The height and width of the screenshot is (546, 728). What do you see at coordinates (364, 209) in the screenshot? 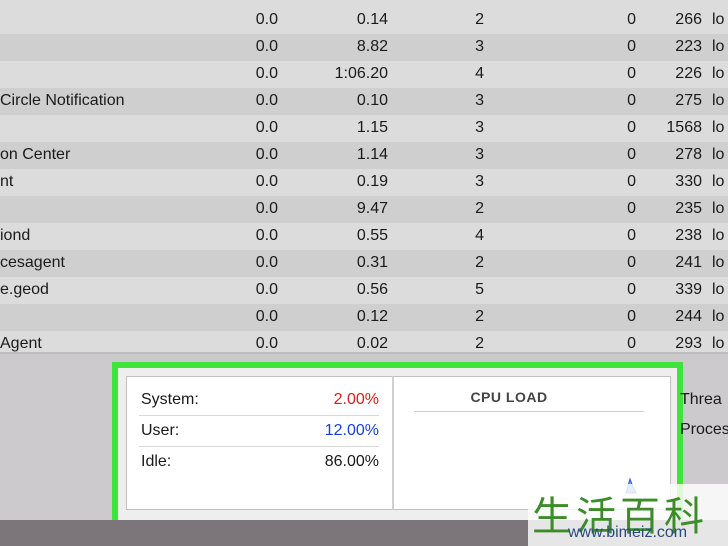
I see `table-row: 0.0 9.47 2 0 235 lo` at bounding box center [364, 209].